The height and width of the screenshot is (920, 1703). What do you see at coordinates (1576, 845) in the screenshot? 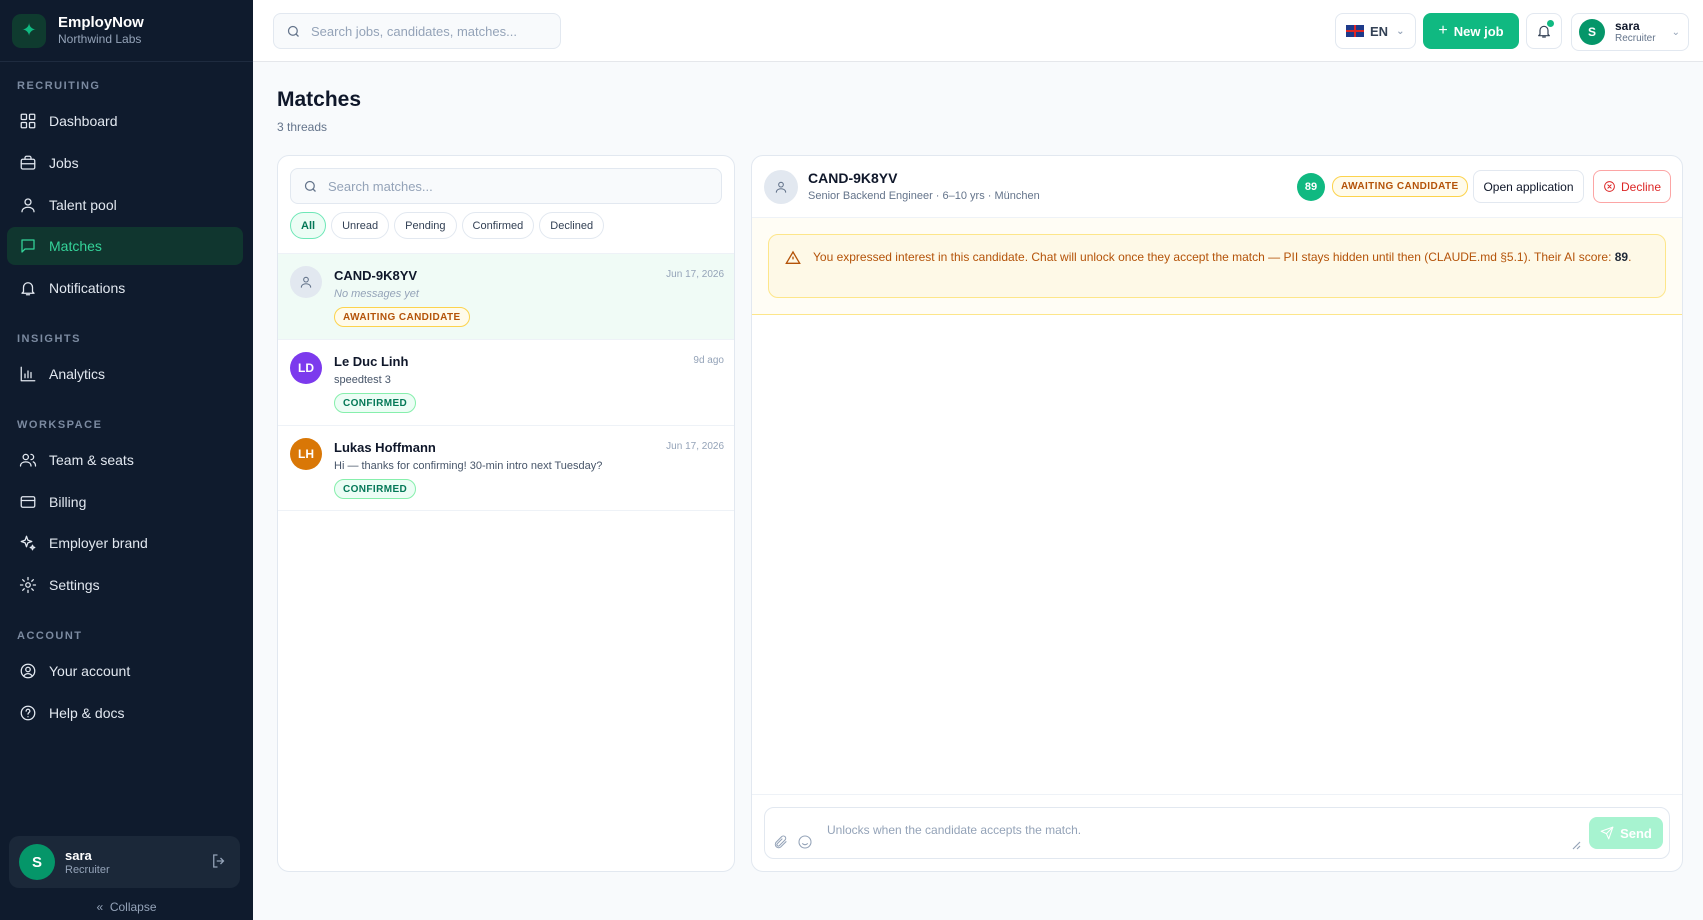
I see `resize-handle-icon` at bounding box center [1576, 845].